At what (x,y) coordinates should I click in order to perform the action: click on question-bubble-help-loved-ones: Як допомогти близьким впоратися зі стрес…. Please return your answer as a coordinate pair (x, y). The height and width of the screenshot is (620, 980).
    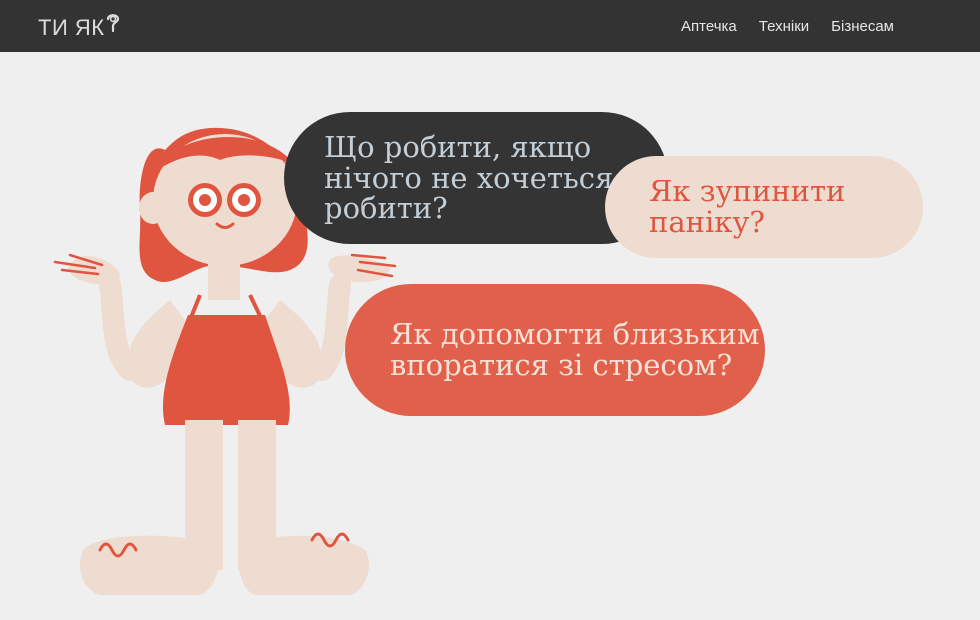
    Looking at the image, I should click on (555, 350).